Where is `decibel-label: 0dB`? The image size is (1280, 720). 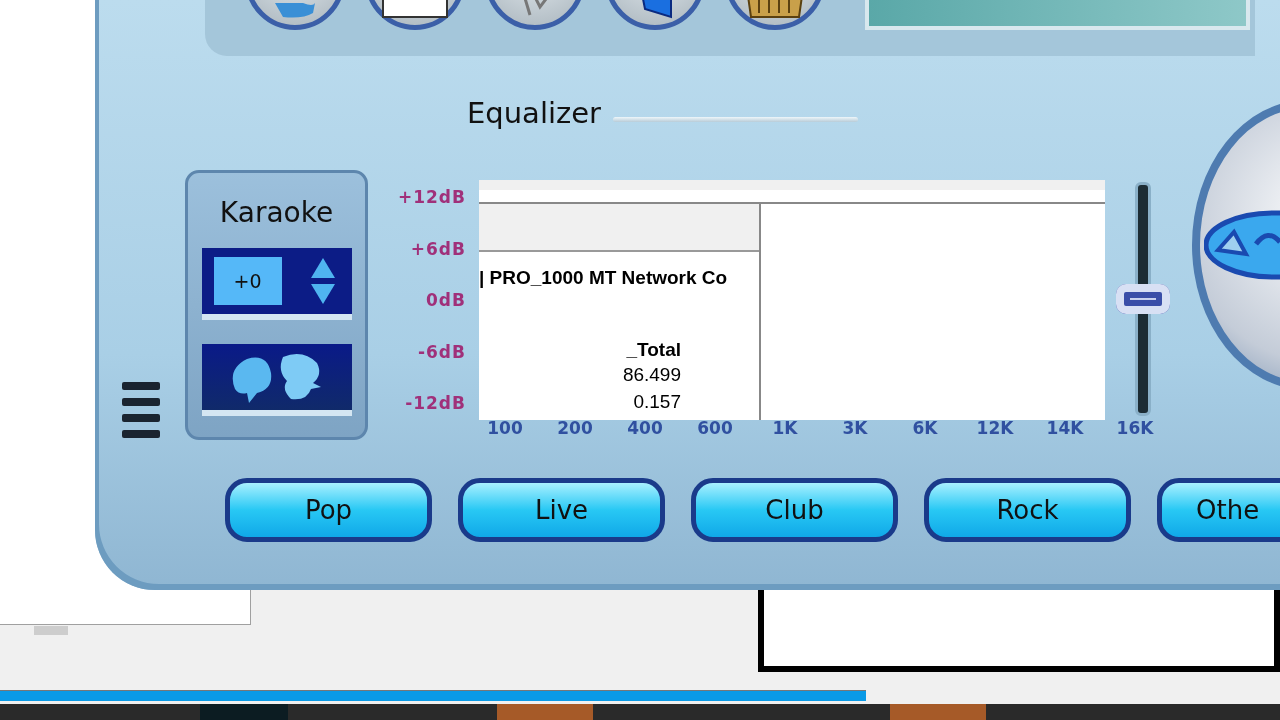
decibel-label: 0dB is located at coordinates (445, 300).